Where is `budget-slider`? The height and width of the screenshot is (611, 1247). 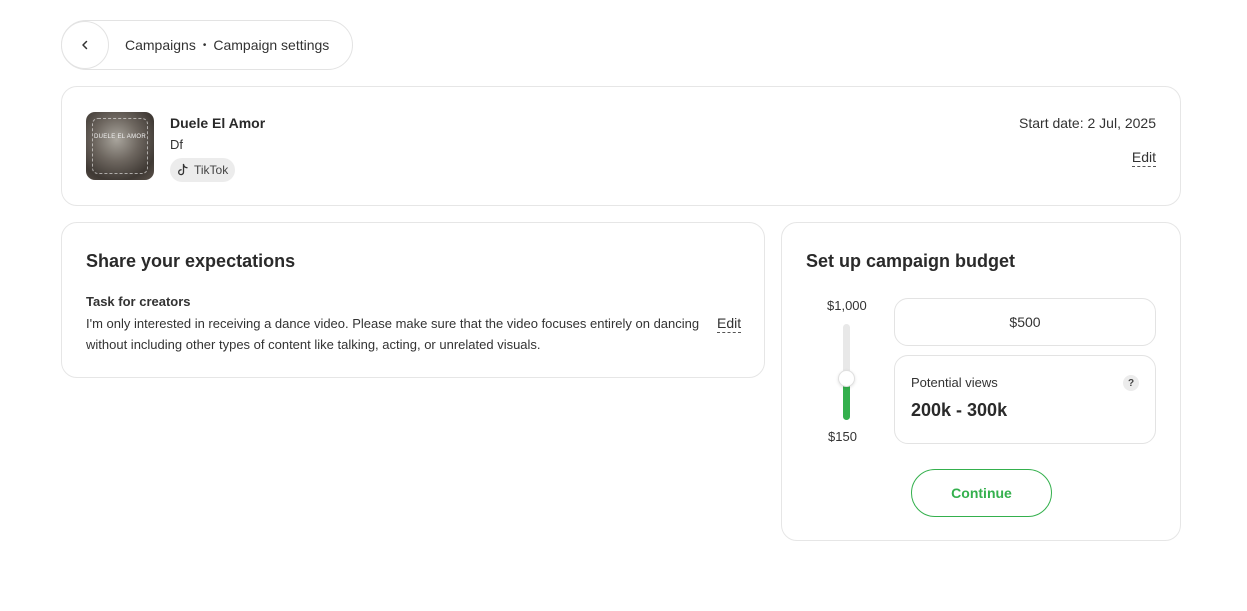 budget-slider is located at coordinates (846, 372).